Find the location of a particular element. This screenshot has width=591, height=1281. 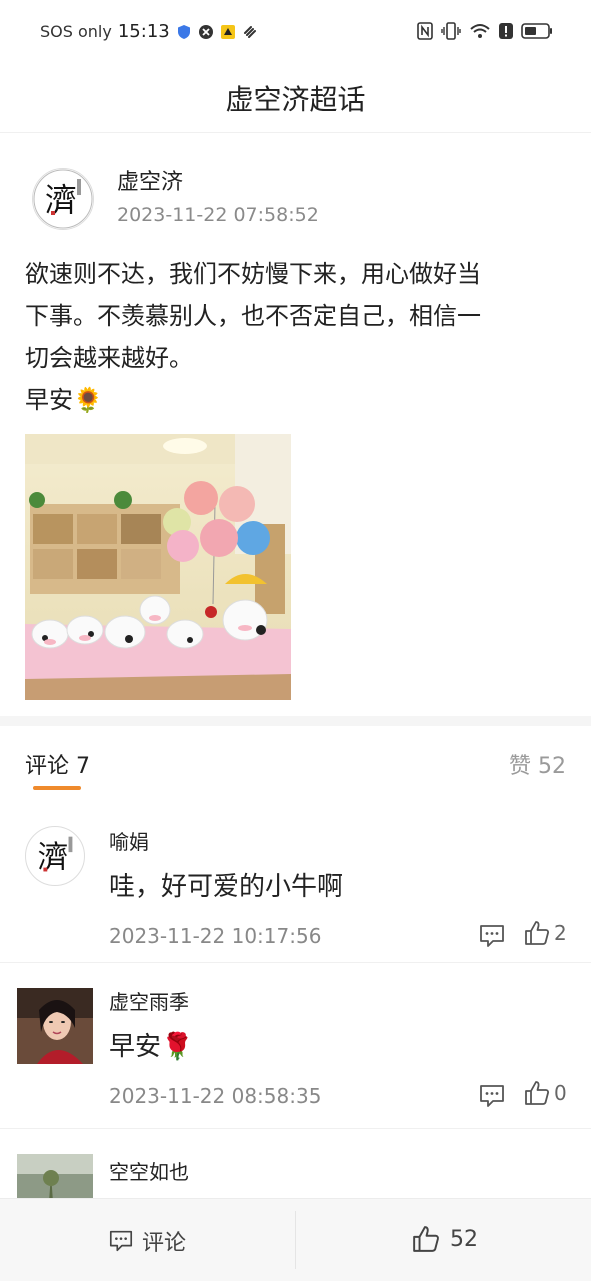

comment-icon is located at coordinates (121, 1241).